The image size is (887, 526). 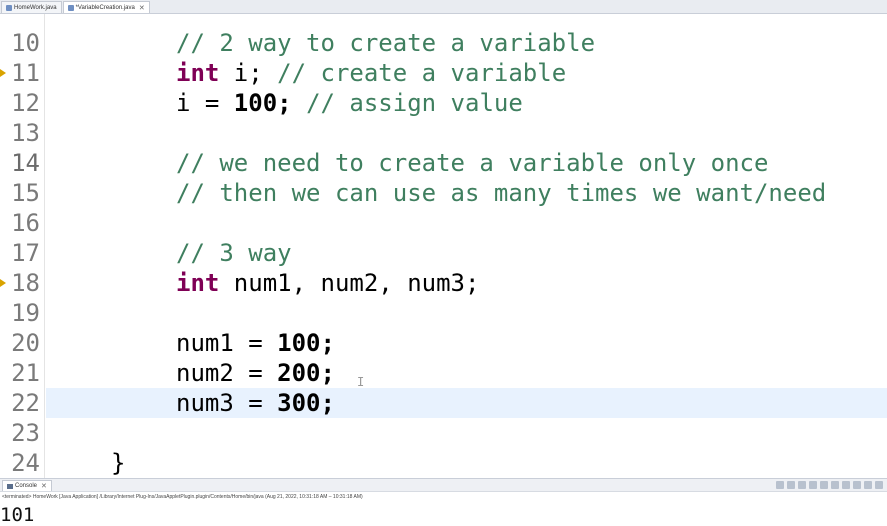 What do you see at coordinates (227, 373) in the screenshot?
I see `code-token: num2 =` at bounding box center [227, 373].